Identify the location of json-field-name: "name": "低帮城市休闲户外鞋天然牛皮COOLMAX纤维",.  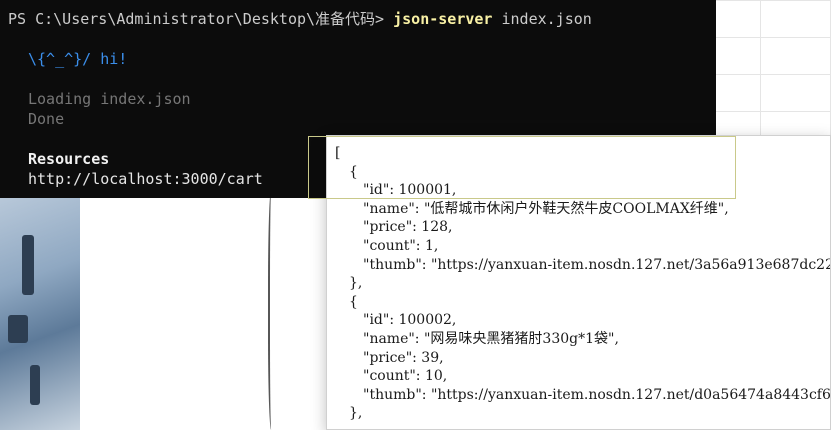
(546, 208).